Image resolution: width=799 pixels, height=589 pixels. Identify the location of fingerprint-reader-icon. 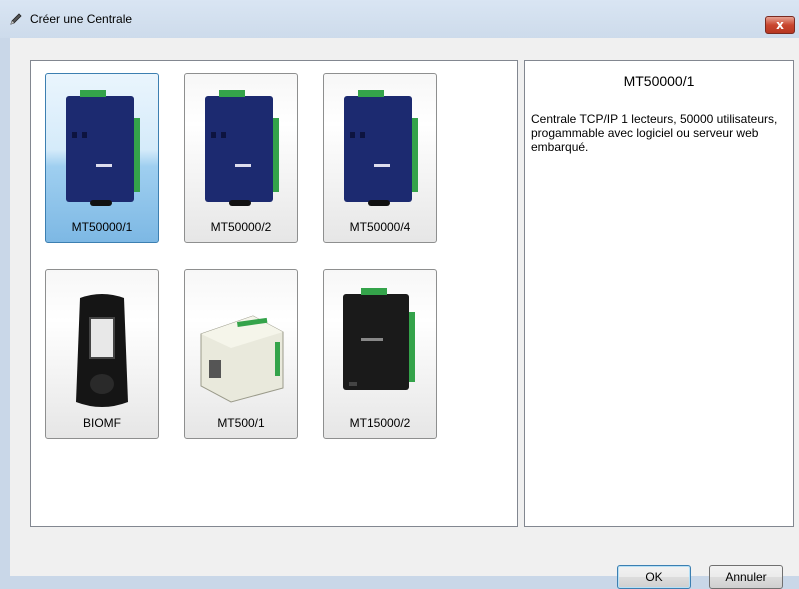
(102, 350).